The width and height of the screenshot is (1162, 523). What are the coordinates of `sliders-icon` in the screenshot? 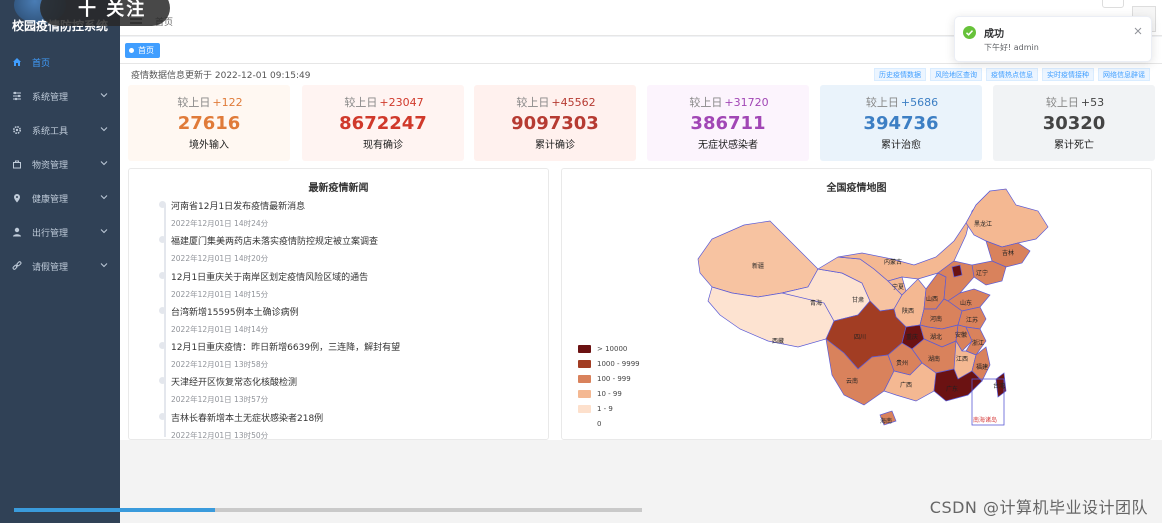 It's located at (17, 96).